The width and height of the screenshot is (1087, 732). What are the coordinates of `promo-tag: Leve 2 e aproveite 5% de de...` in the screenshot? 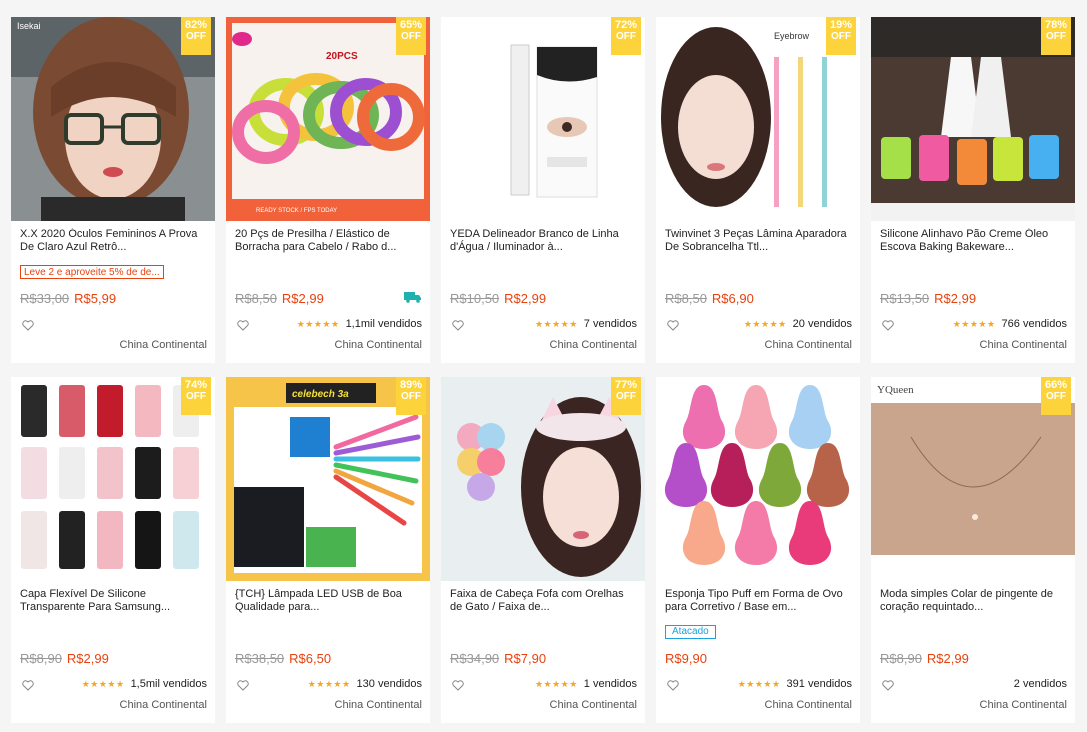 It's located at (92, 272).